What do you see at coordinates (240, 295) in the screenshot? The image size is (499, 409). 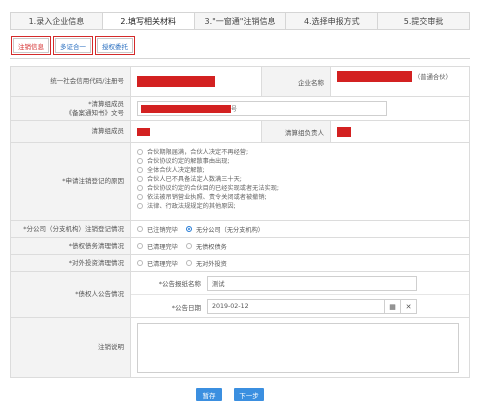 I see `row-creditor-notice: *债权人公告情况 *公告报纸名称 测试 *公告日期 2019-02-12 ▦ ✕` at bounding box center [240, 295].